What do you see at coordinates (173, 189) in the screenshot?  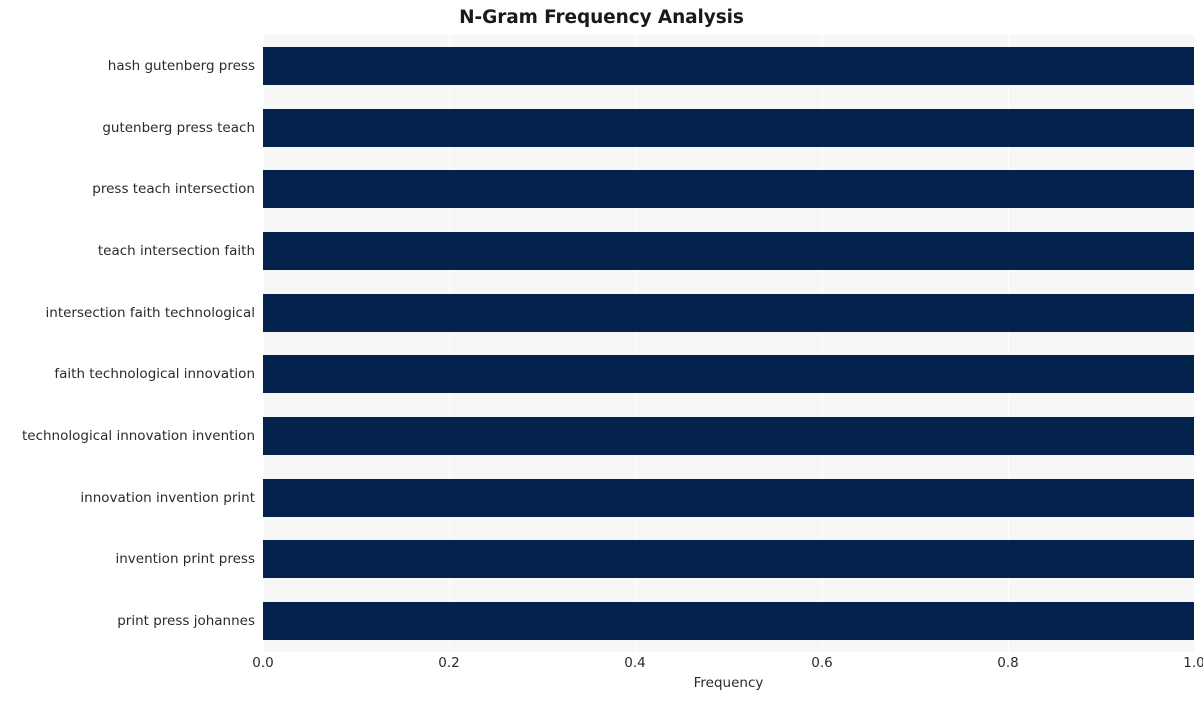 I see `y-axis-tick-label: press teach intersection` at bounding box center [173, 189].